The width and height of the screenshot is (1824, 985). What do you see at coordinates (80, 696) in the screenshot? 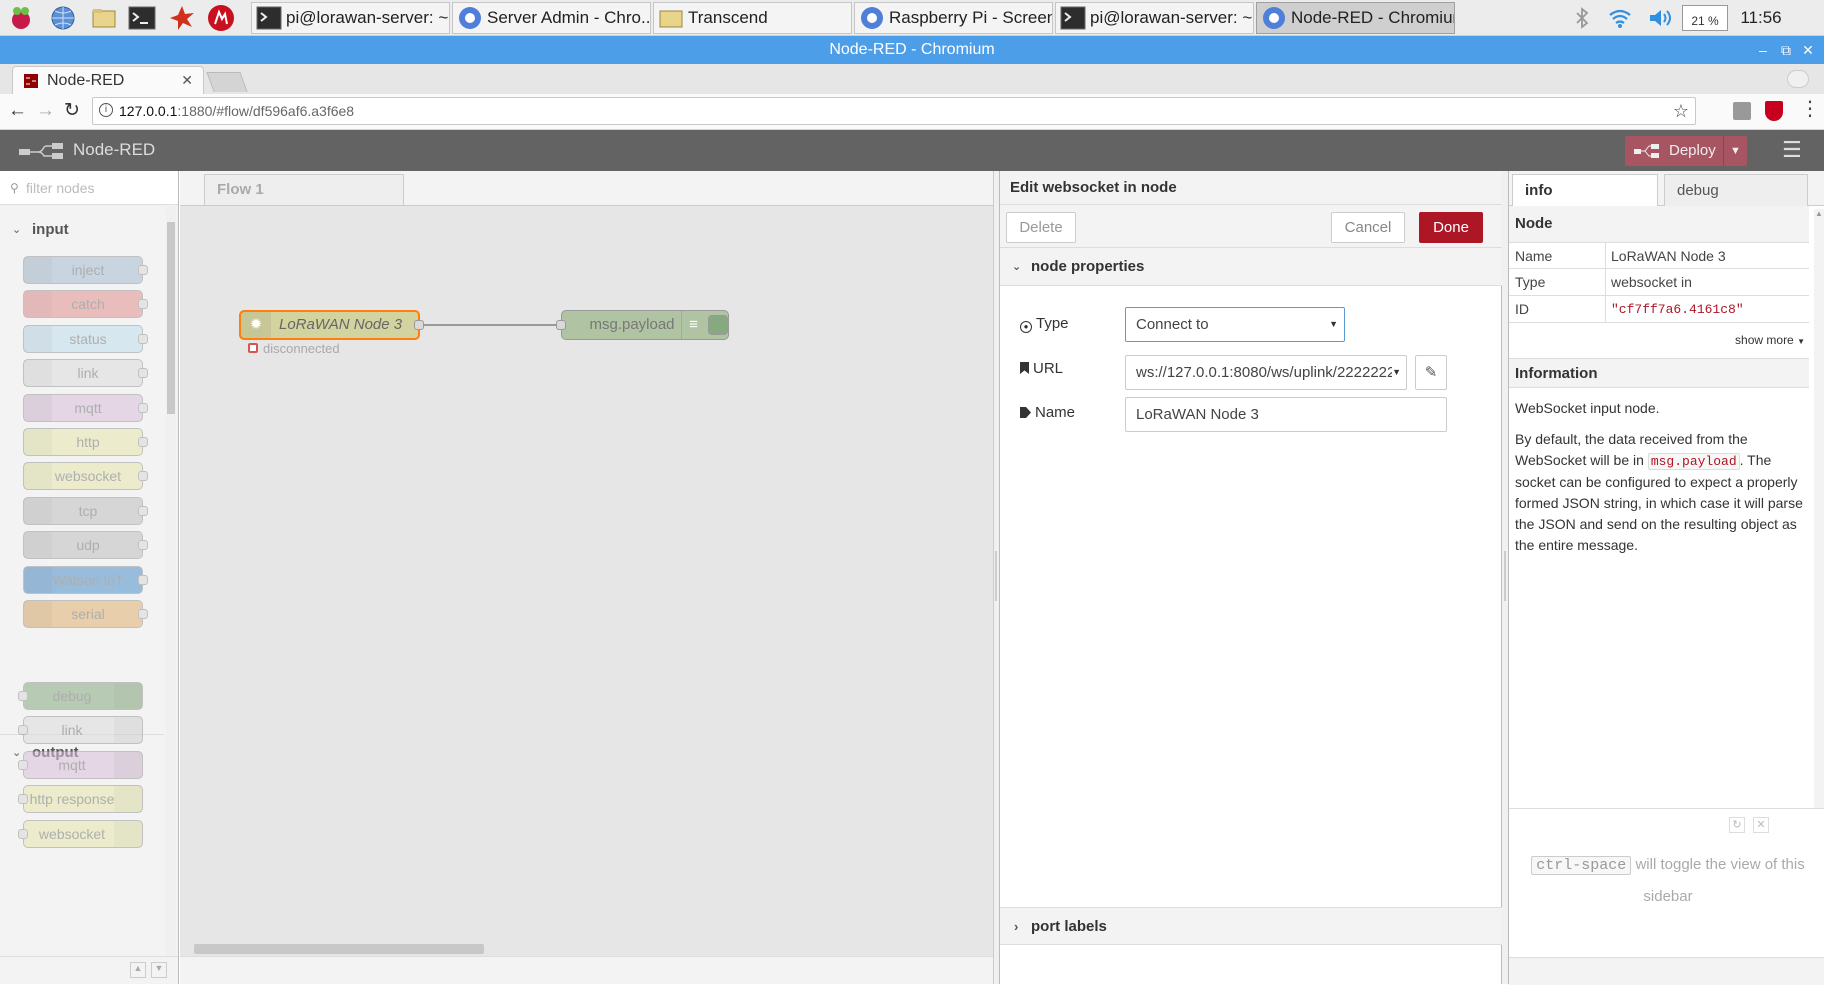
I see `palette-node-debug: debug` at bounding box center [80, 696].